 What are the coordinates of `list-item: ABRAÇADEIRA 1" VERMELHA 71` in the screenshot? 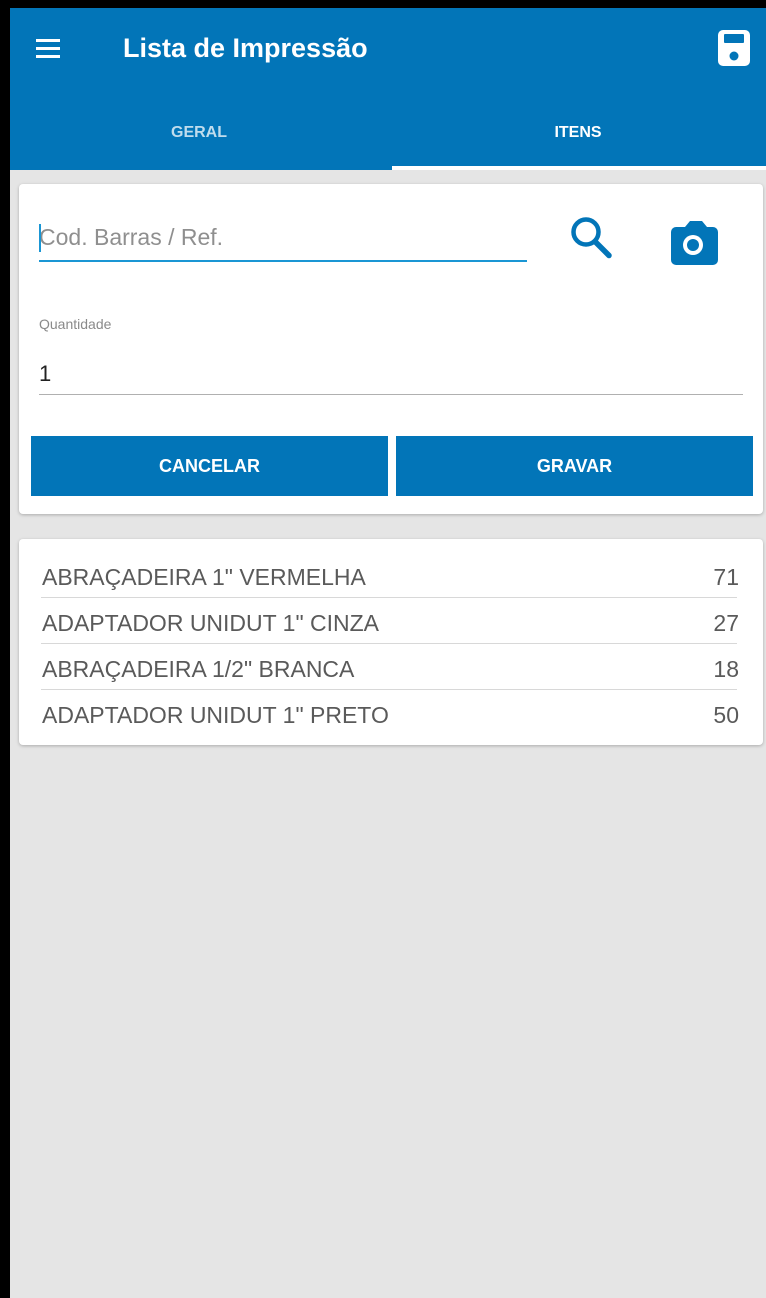 It's located at (391, 577).